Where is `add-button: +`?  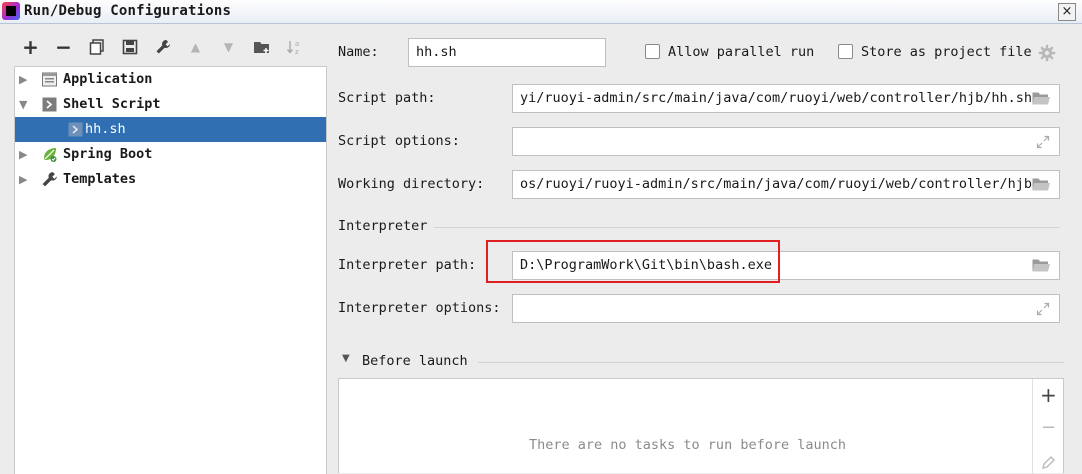 add-button: + is located at coordinates (30, 47).